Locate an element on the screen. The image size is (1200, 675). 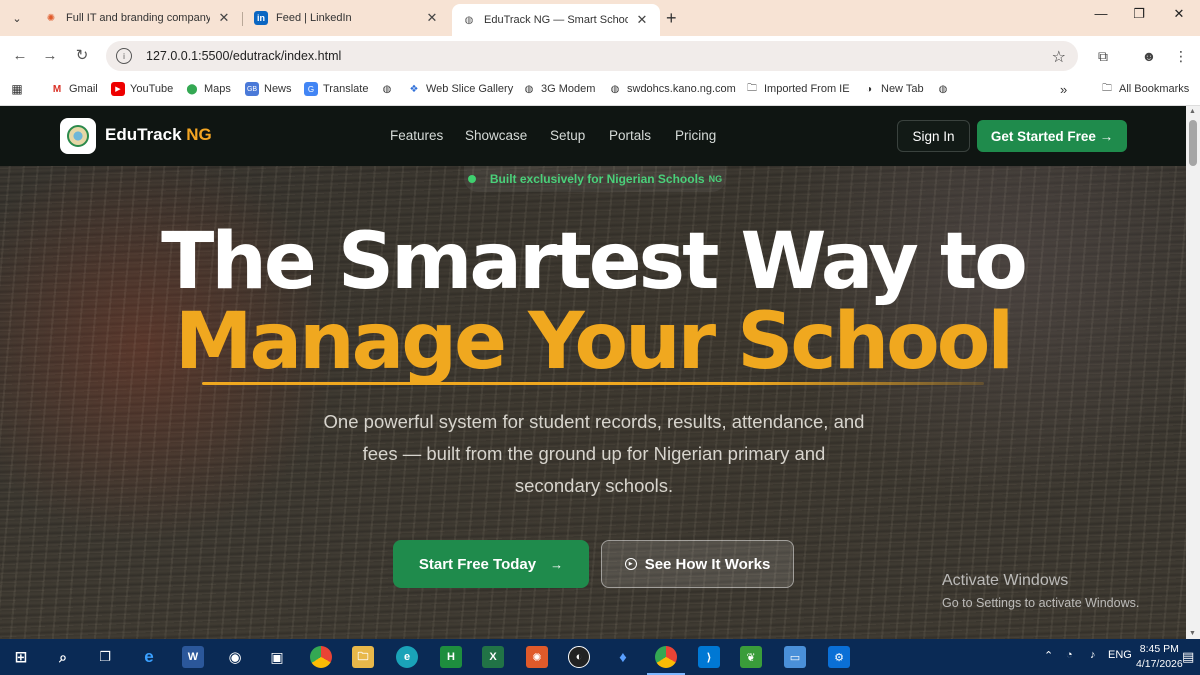
bookmark-news: GB News is located at coordinates (268, 89).